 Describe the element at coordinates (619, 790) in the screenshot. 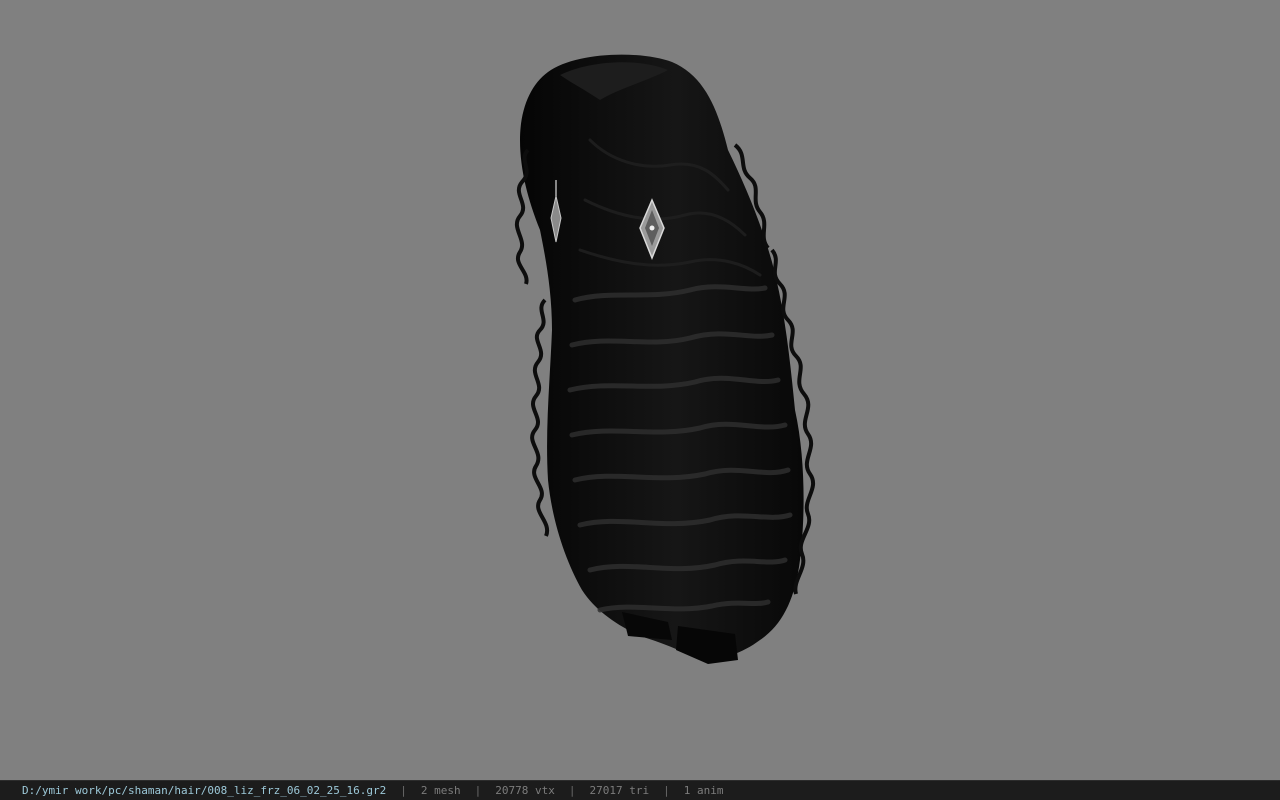

I see `triangle-count: 27017 tri` at that location.